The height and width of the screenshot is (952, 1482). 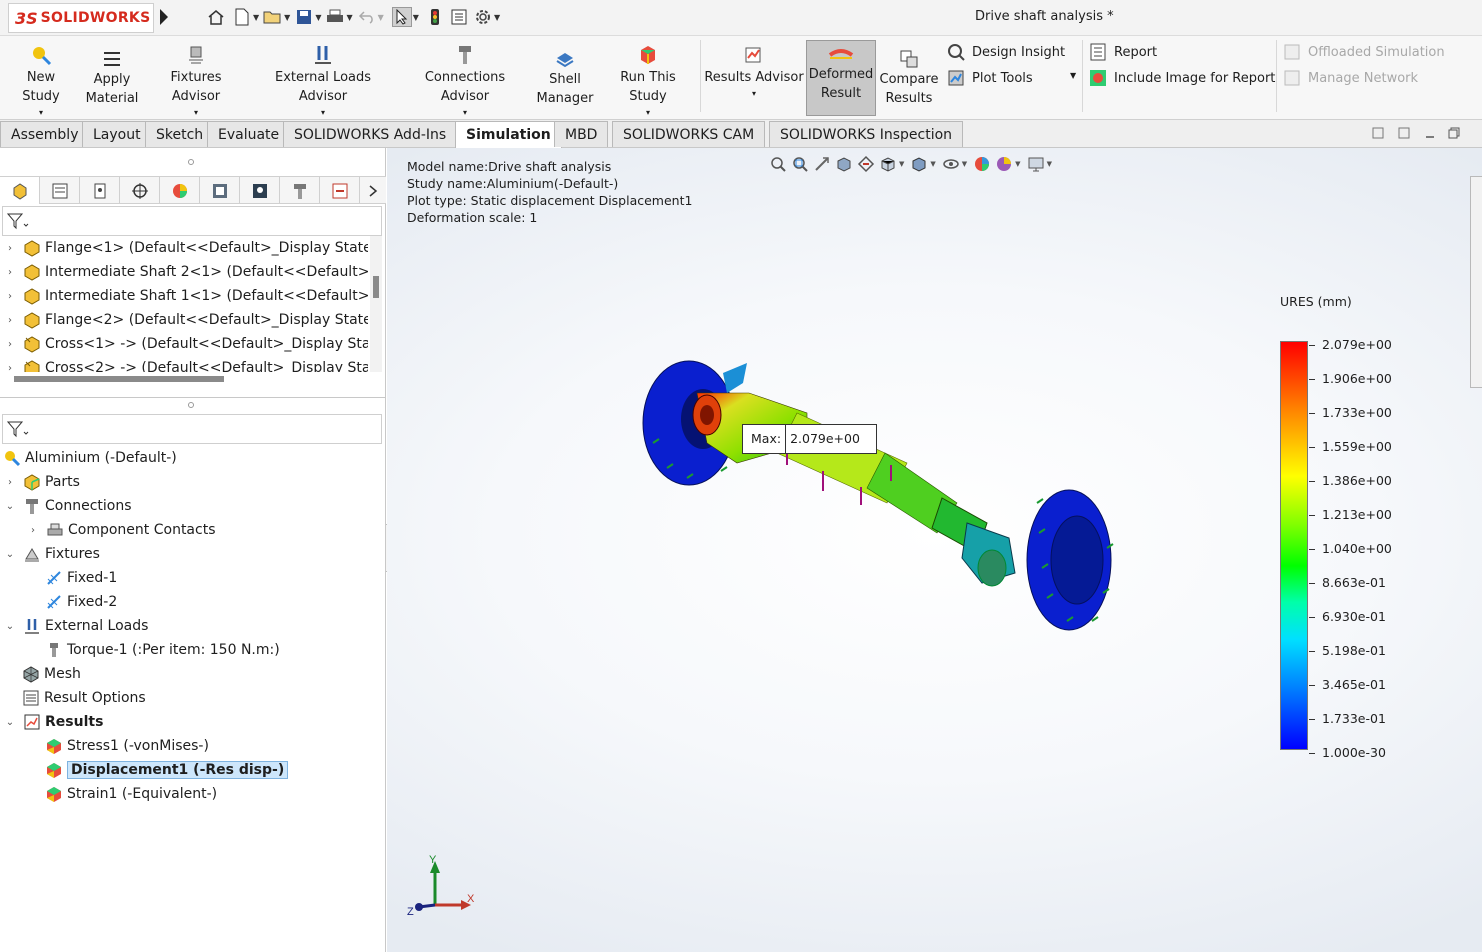 What do you see at coordinates (370, 134) in the screenshot?
I see `tab-solidworks-add-ins: SOLIDWORKS Add-Ins` at bounding box center [370, 134].